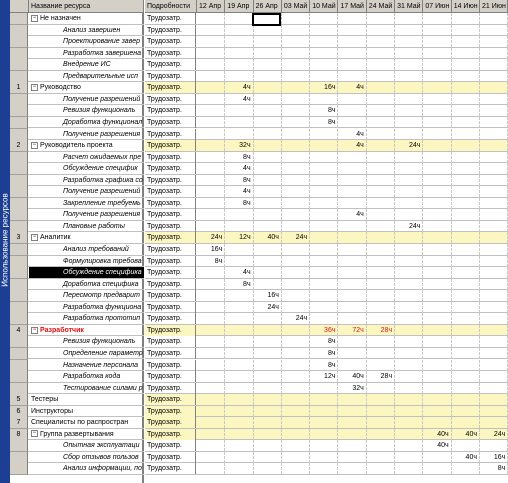  I want to click on resource-row: 1− Руководство, so click(77, 88).